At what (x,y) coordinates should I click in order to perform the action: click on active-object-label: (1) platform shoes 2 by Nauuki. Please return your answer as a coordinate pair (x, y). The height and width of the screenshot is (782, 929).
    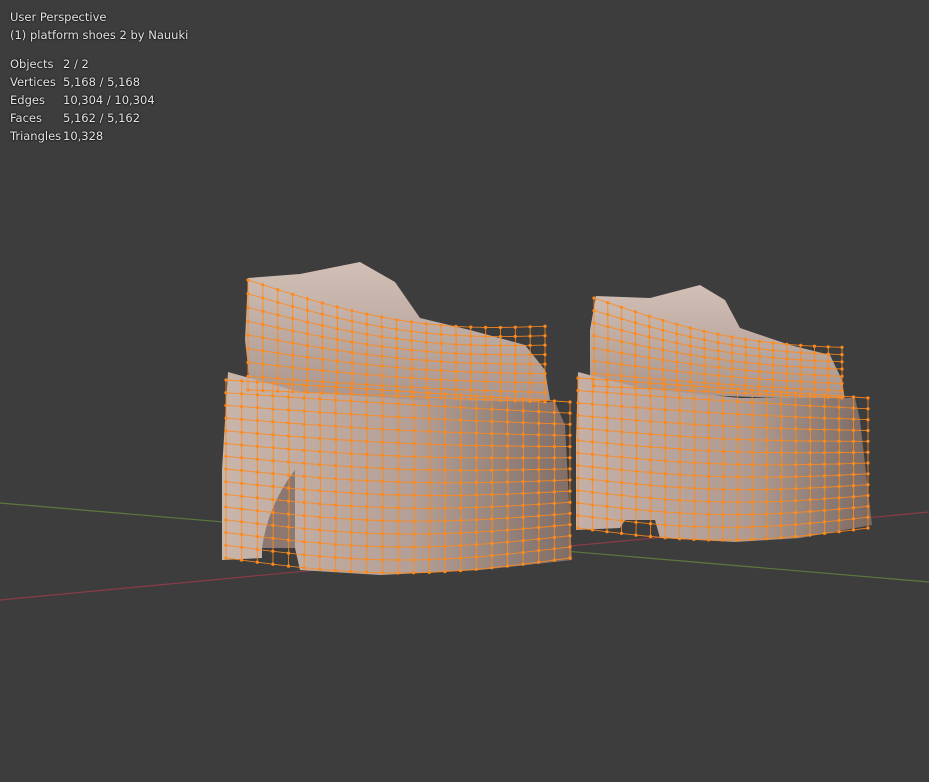
    Looking at the image, I should click on (99, 35).